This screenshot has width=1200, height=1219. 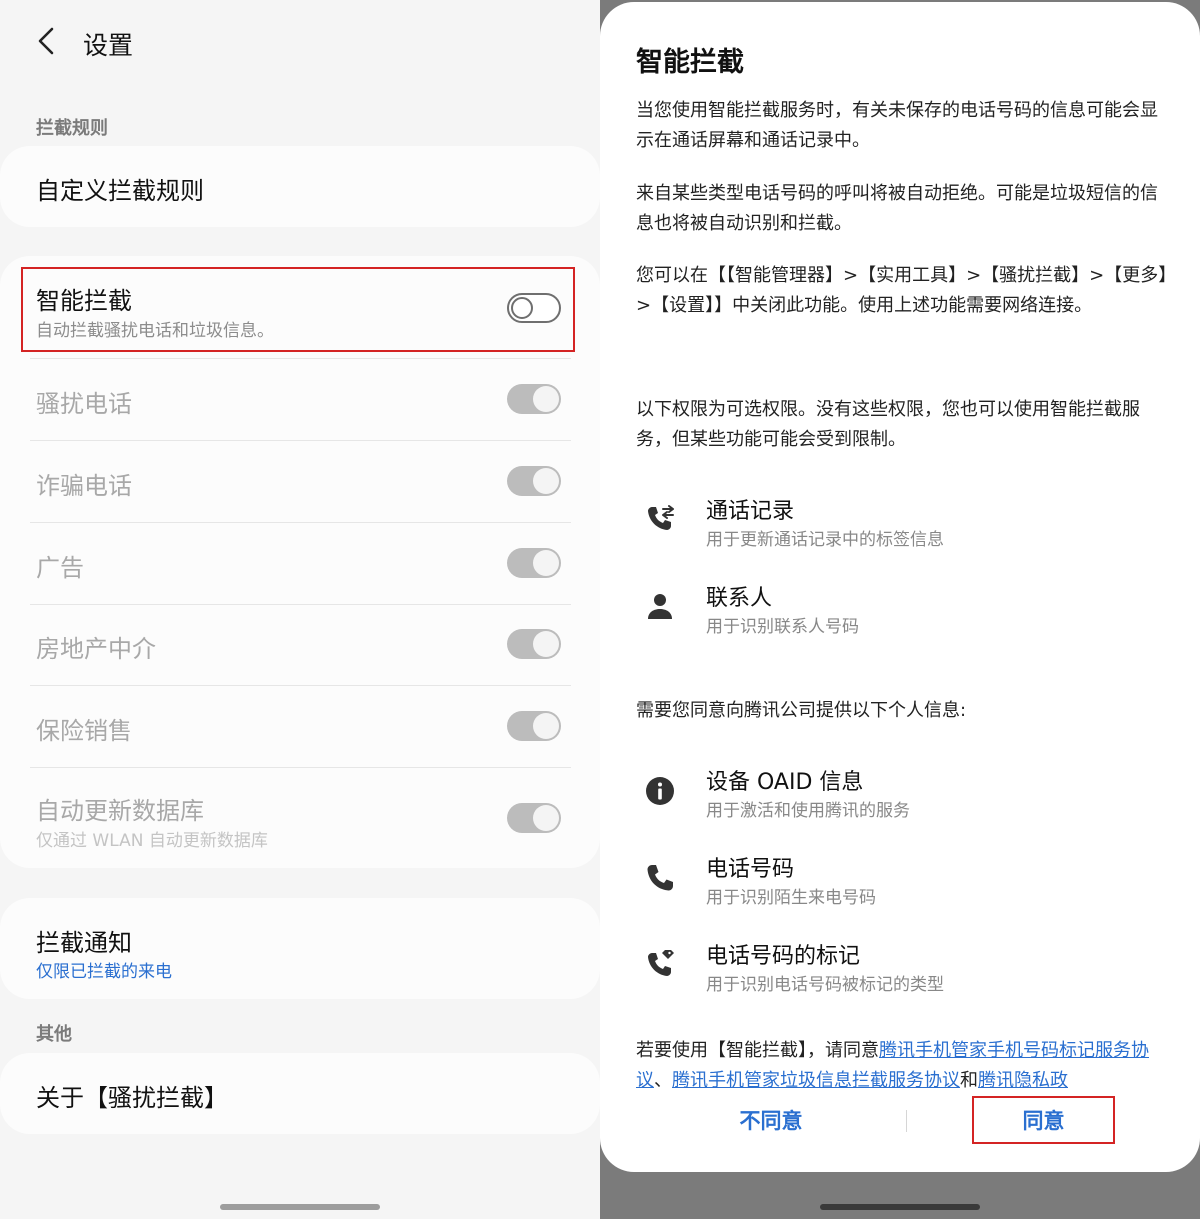 What do you see at coordinates (739, 598) in the screenshot?
I see `perm-contact-title: 联系人` at bounding box center [739, 598].